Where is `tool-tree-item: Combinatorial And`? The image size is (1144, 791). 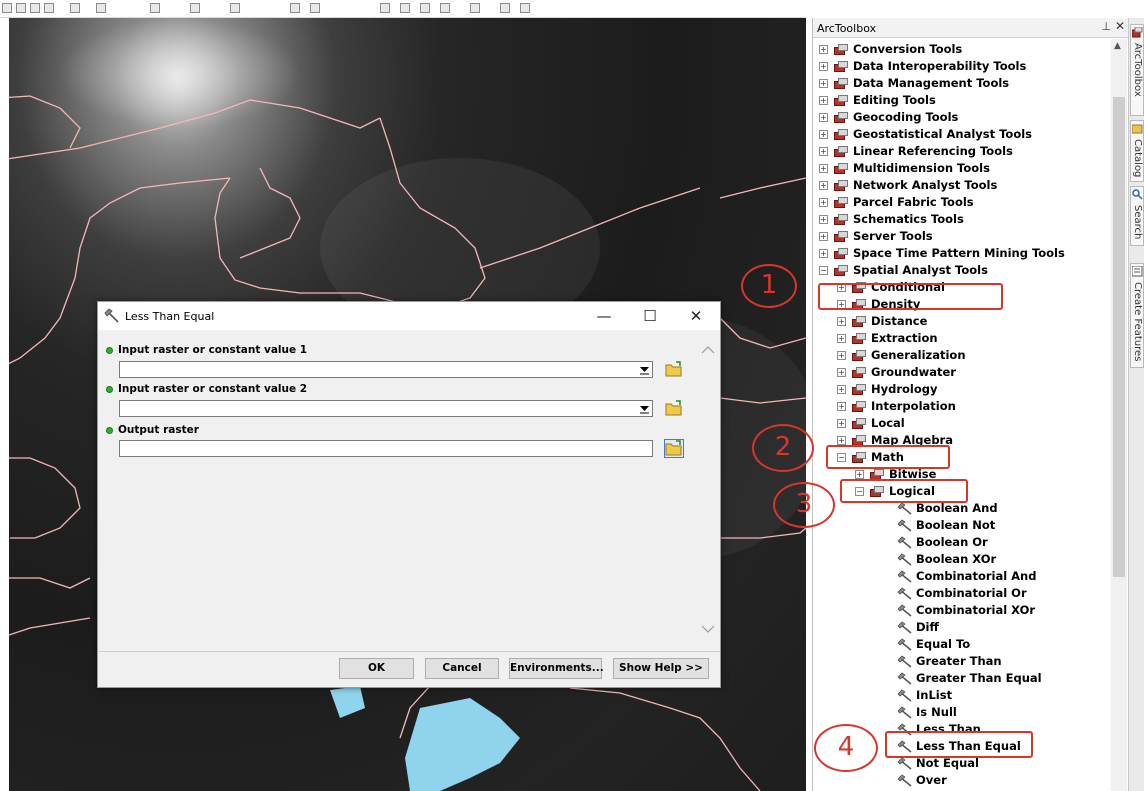 tool-tree-item: Combinatorial And is located at coordinates (966, 576).